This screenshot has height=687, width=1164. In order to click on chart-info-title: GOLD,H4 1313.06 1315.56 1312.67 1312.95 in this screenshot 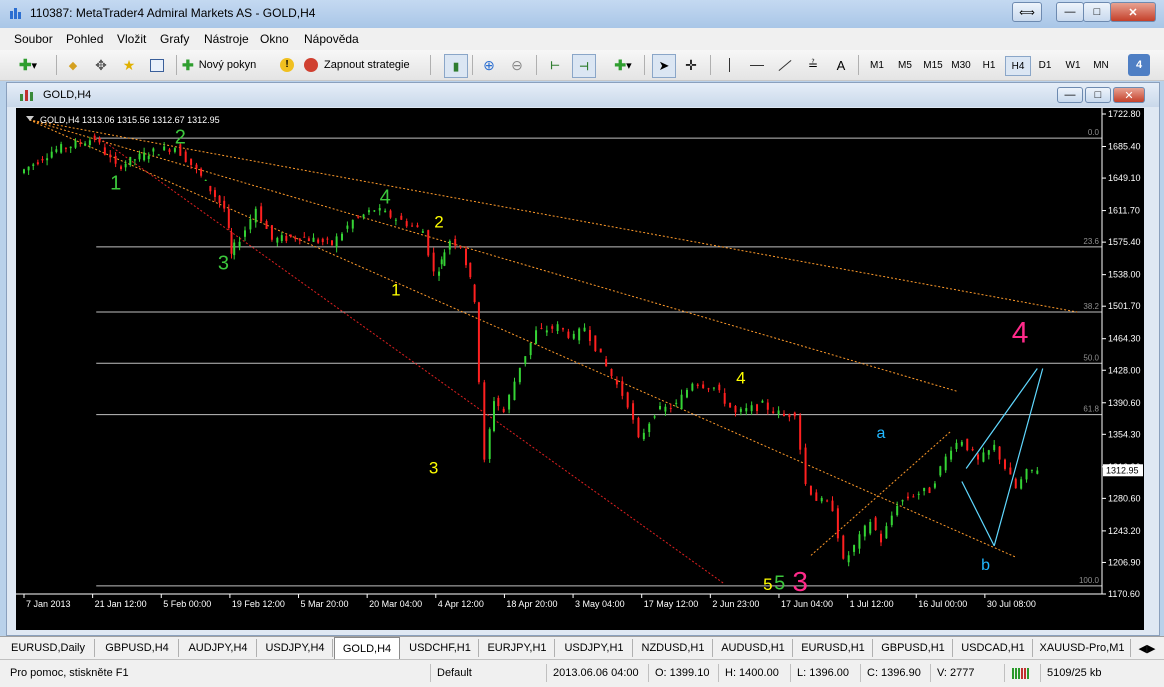, I will do `click(130, 120)`.